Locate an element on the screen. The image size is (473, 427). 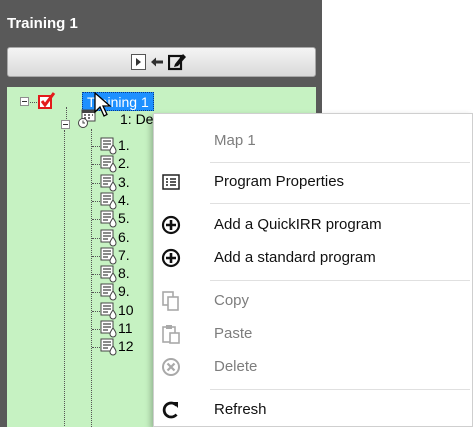
play-box-icon is located at coordinates (138, 62).